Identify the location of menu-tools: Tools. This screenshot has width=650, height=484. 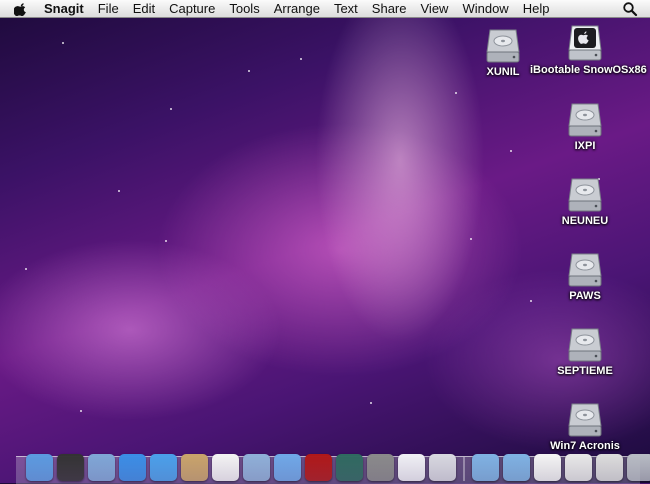
(244, 8).